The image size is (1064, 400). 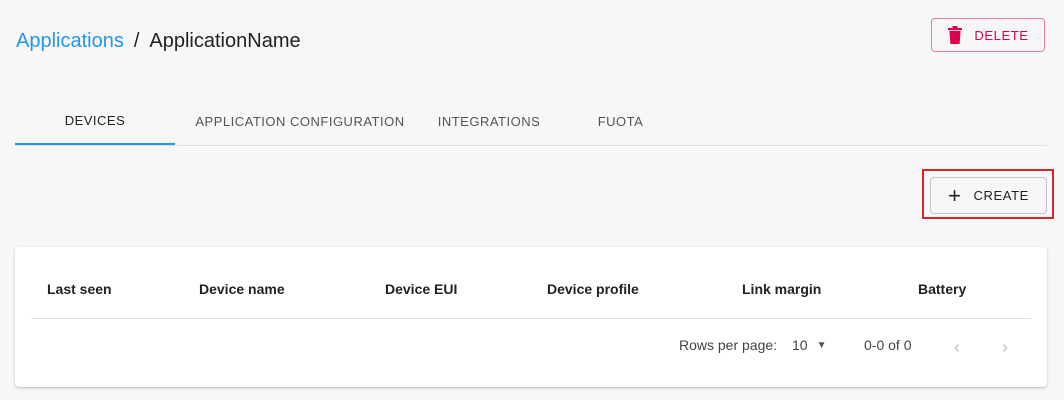 I want to click on tab-application-configuration: APPLICATION CONFIGURATION, so click(x=300, y=121).